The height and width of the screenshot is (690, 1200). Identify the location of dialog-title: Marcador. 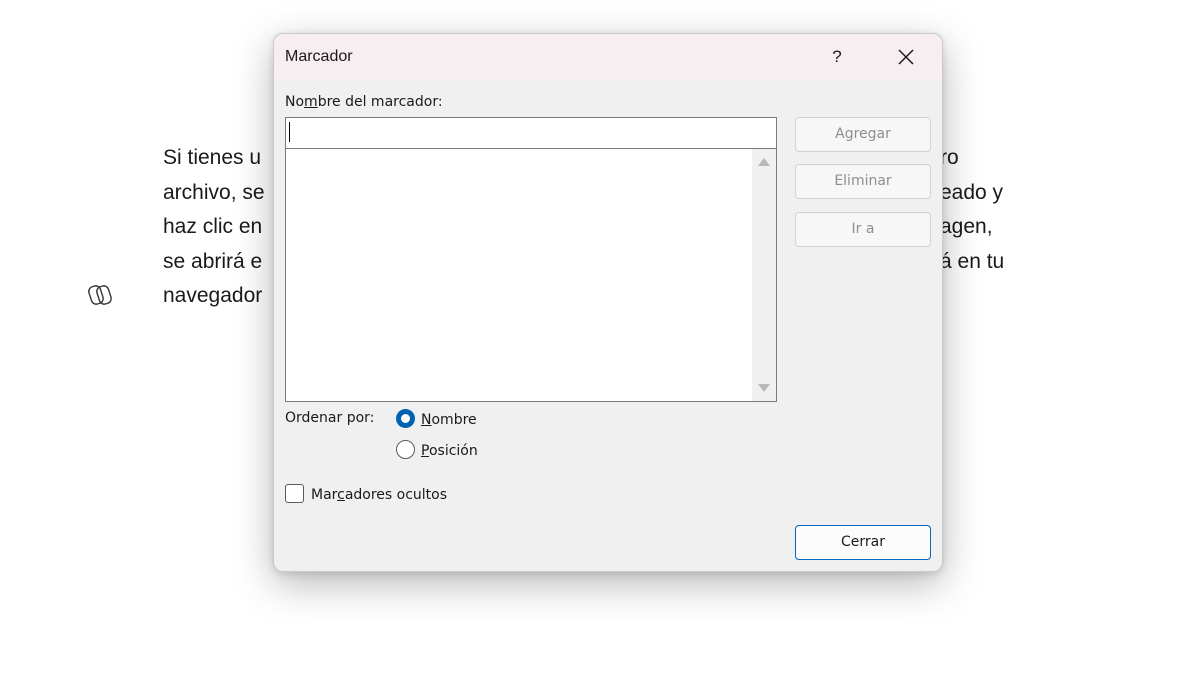
(319, 56).